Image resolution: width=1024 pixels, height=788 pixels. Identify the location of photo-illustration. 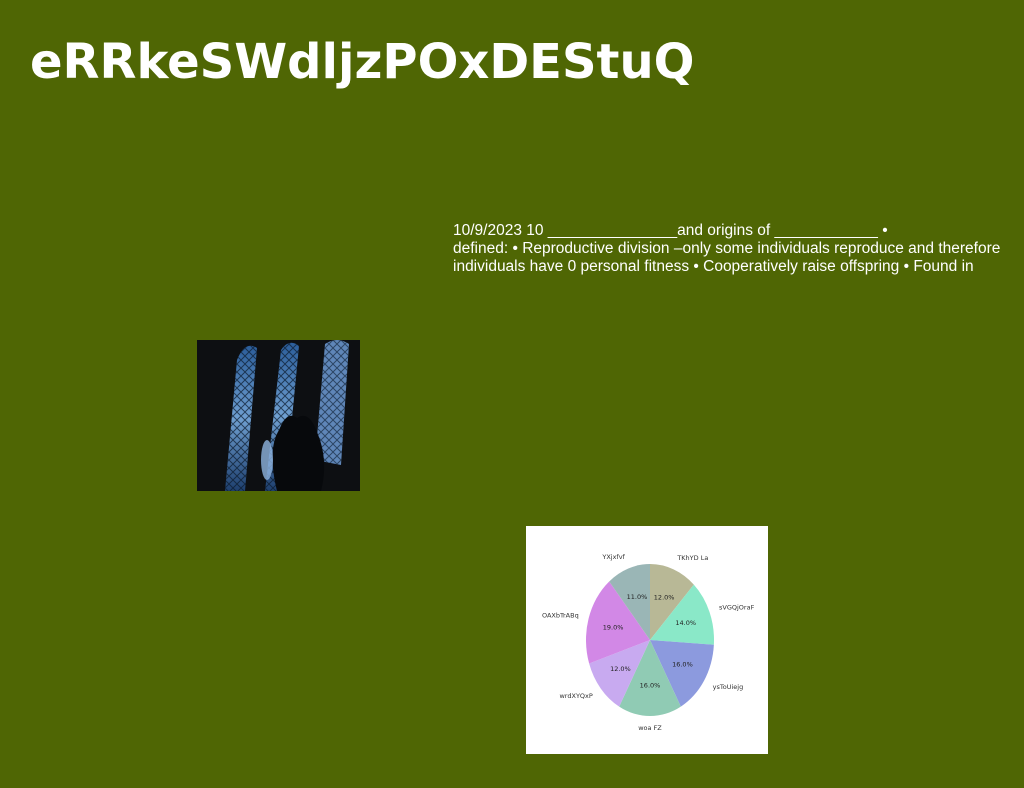
(278, 415).